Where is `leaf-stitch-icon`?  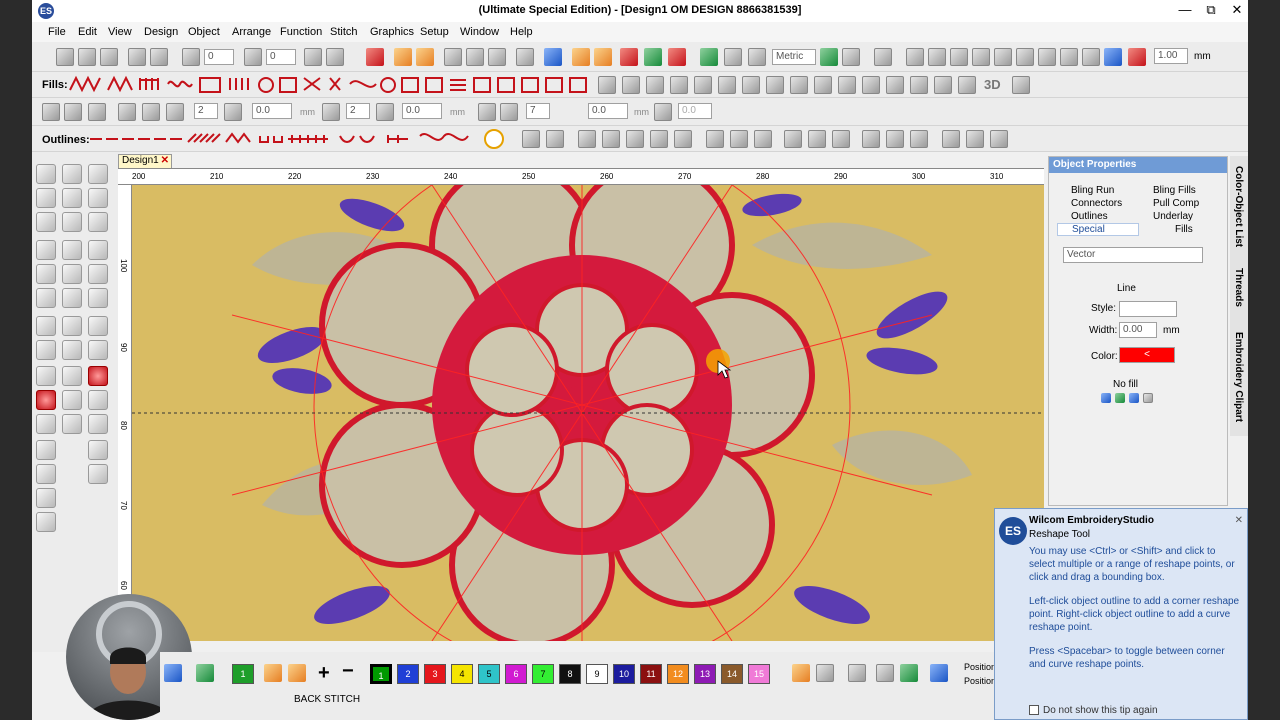
leaf-stitch-icon is located at coordinates (425, 57).